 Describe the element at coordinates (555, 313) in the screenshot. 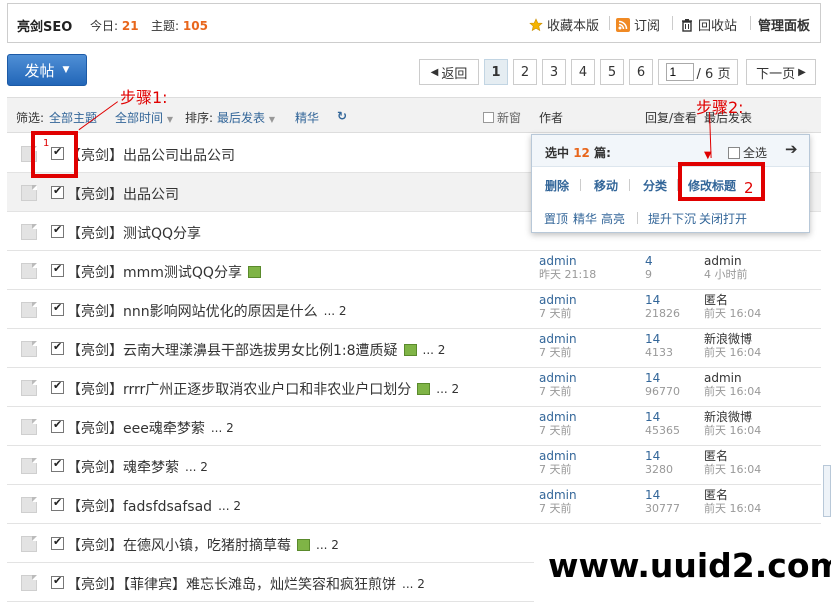

I see `author-time: 7 天前` at that location.